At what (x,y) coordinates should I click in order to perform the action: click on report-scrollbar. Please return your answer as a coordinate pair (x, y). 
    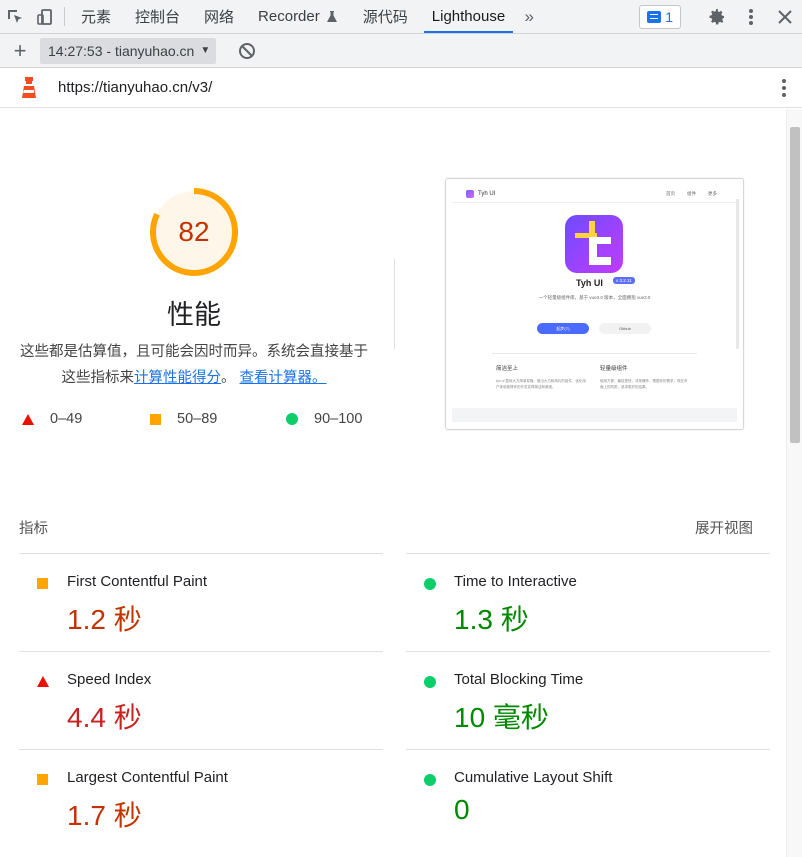
    Looking at the image, I should click on (794, 483).